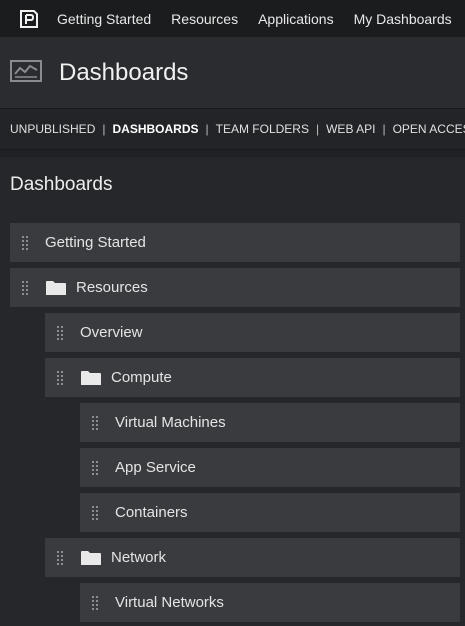  Describe the element at coordinates (204, 19) in the screenshot. I see `nav-resources: Resources` at that location.